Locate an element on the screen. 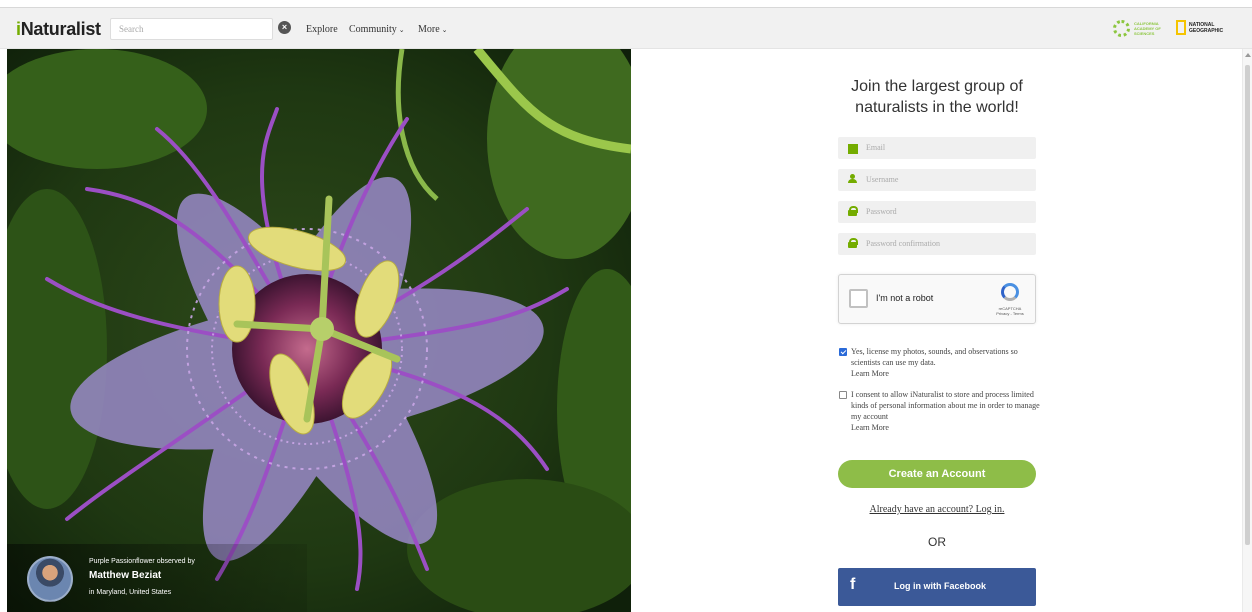 Image resolution: width=1252 pixels, height=612 pixels. email-placeholder: Email is located at coordinates (876, 147).